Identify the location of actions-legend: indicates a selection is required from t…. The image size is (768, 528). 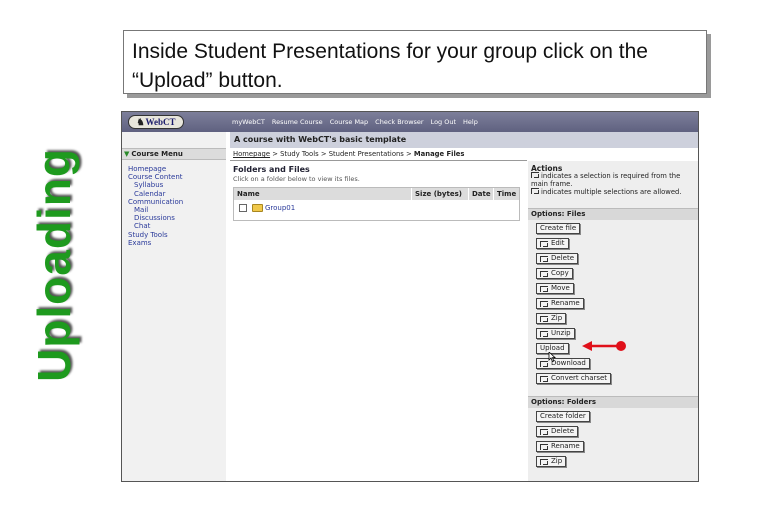
(614, 184).